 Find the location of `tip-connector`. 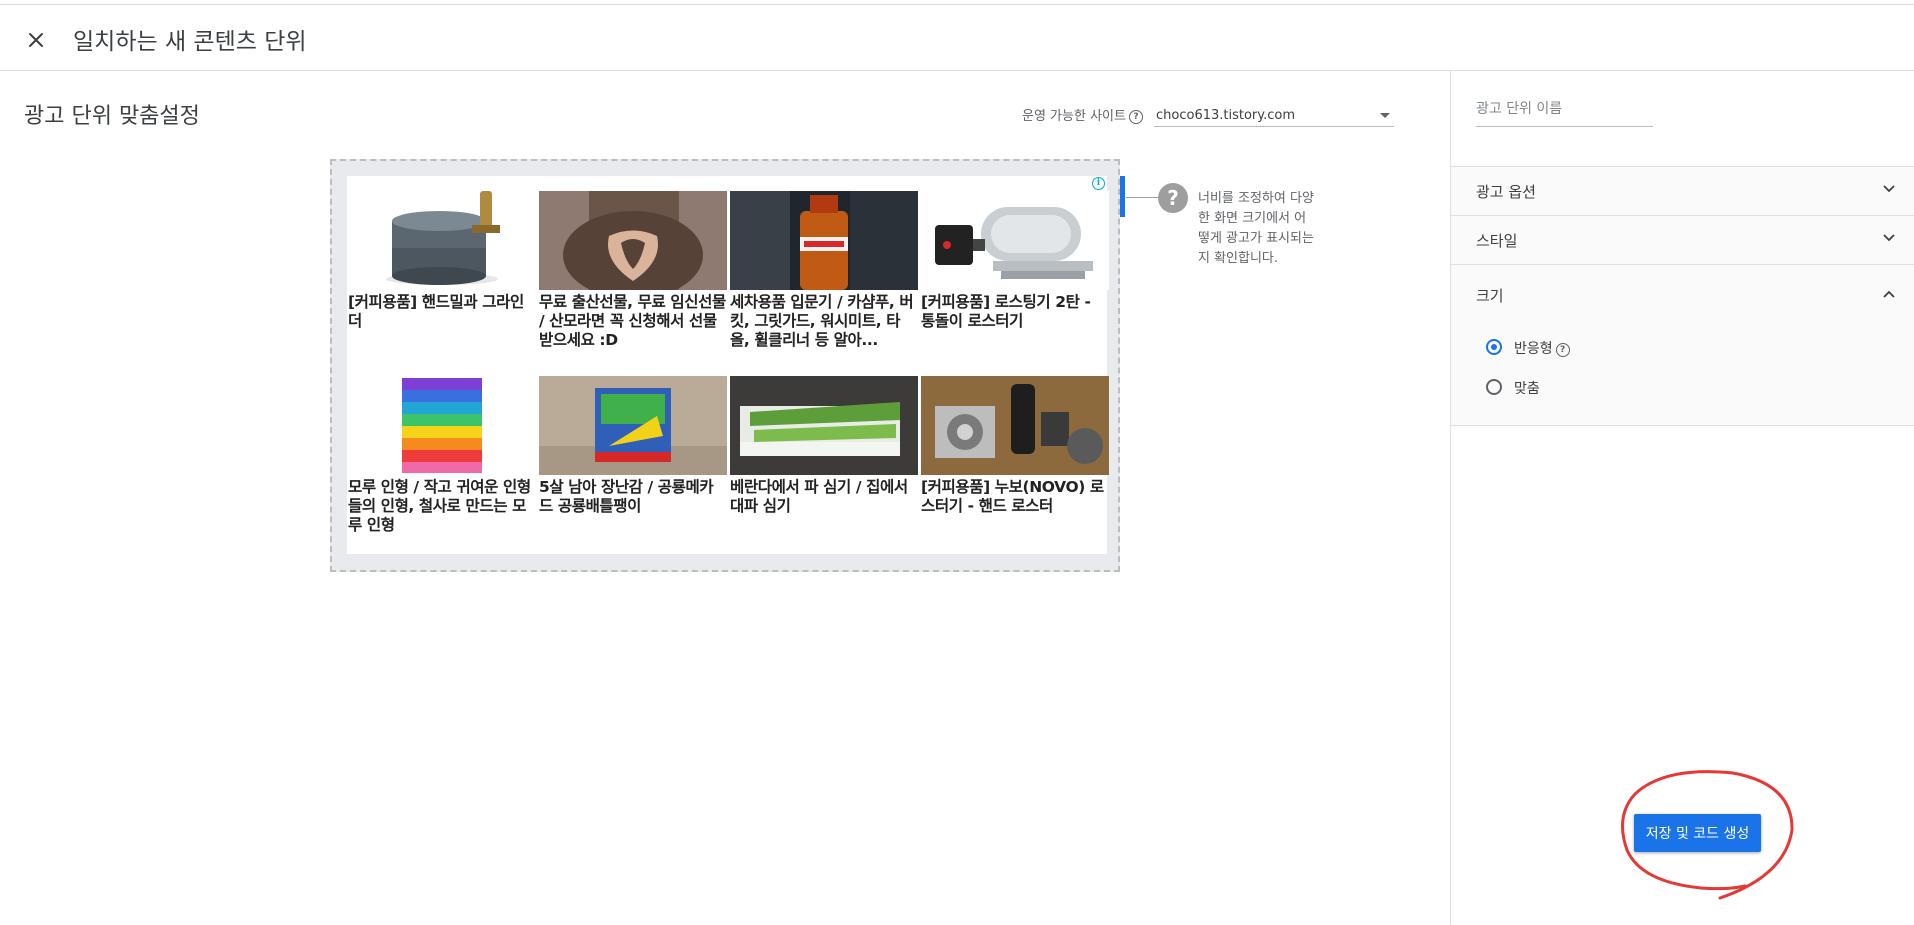

tip-connector is located at coordinates (1142, 197).